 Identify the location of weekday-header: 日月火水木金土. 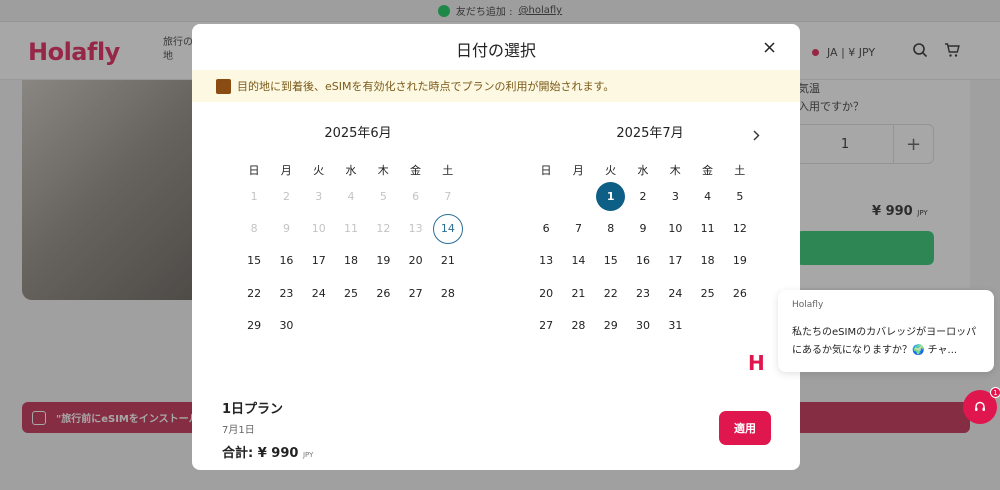
(650, 171).